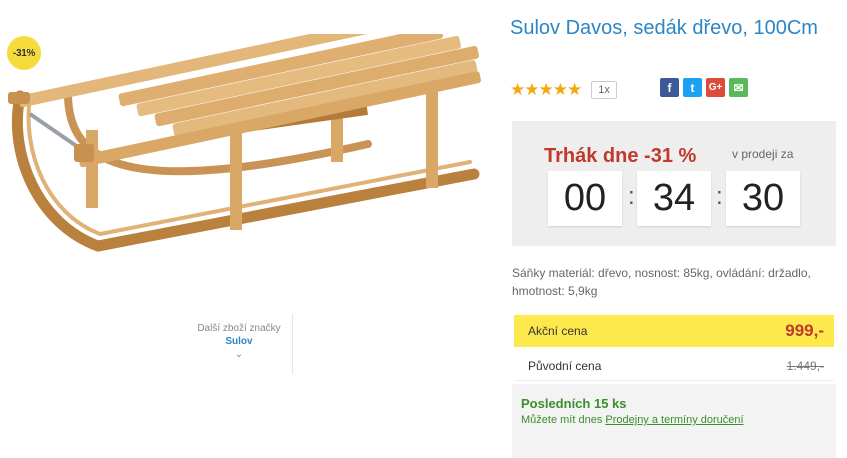 The height and width of the screenshot is (458, 847). What do you see at coordinates (292, 344) in the screenshot?
I see `divider` at bounding box center [292, 344].